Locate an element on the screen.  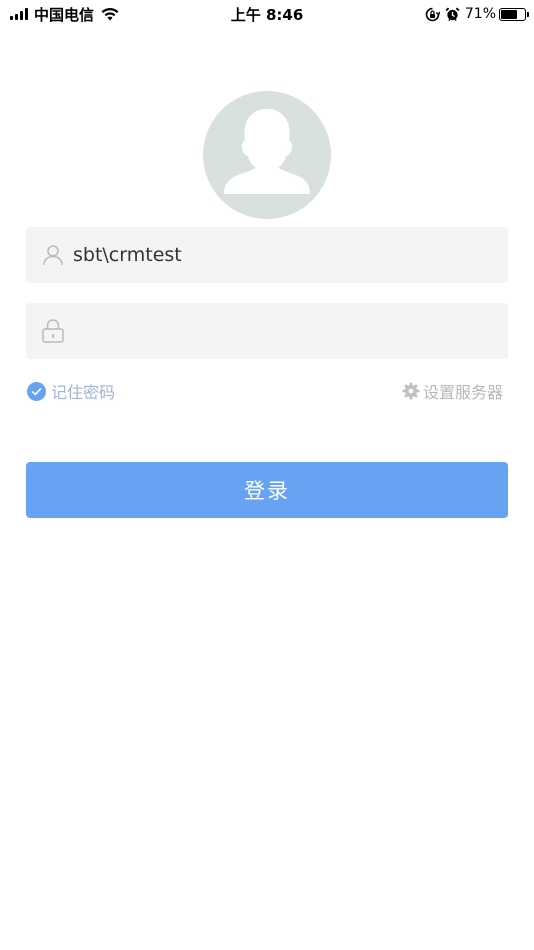
check-circle-icon is located at coordinates (36, 391).